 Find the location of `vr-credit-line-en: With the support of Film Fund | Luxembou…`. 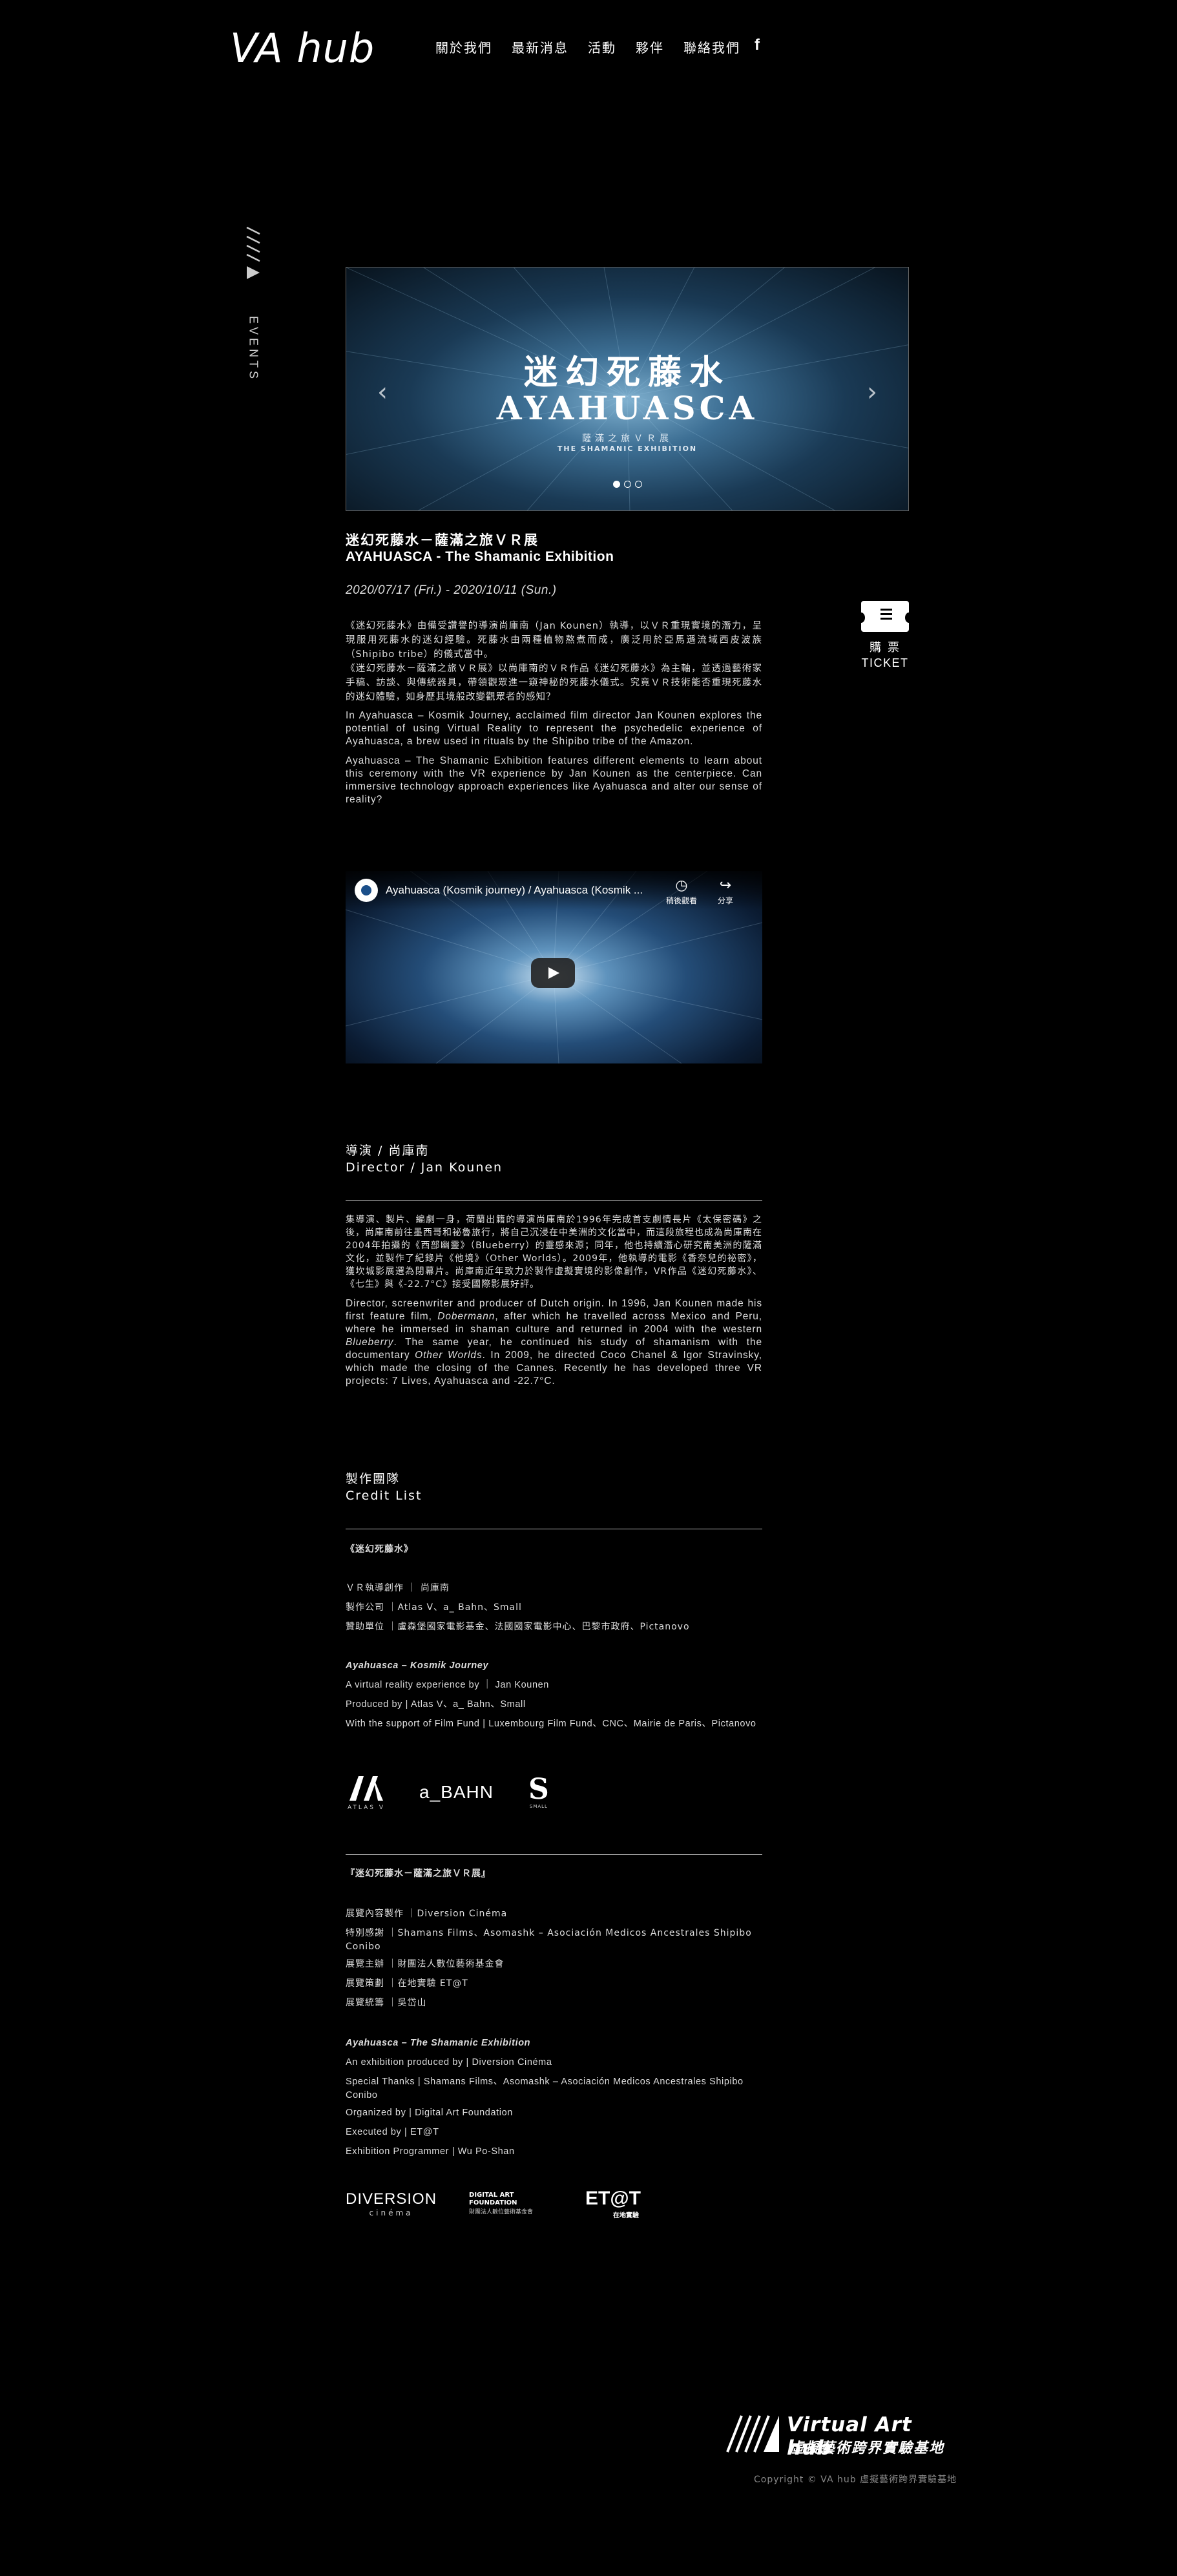

vr-credit-line-en: With the support of Film Fund | Luxembou… is located at coordinates (551, 1724).